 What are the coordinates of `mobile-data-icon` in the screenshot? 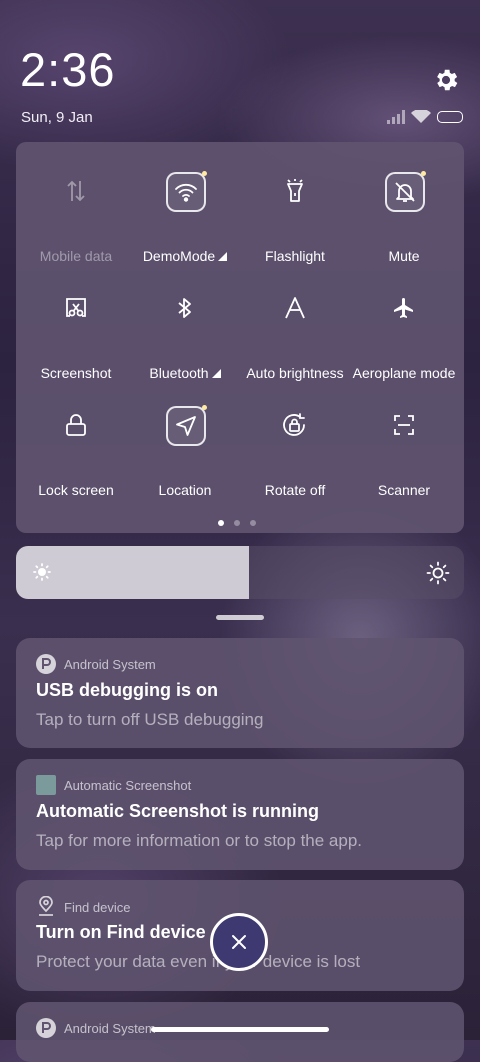 It's located at (76, 191).